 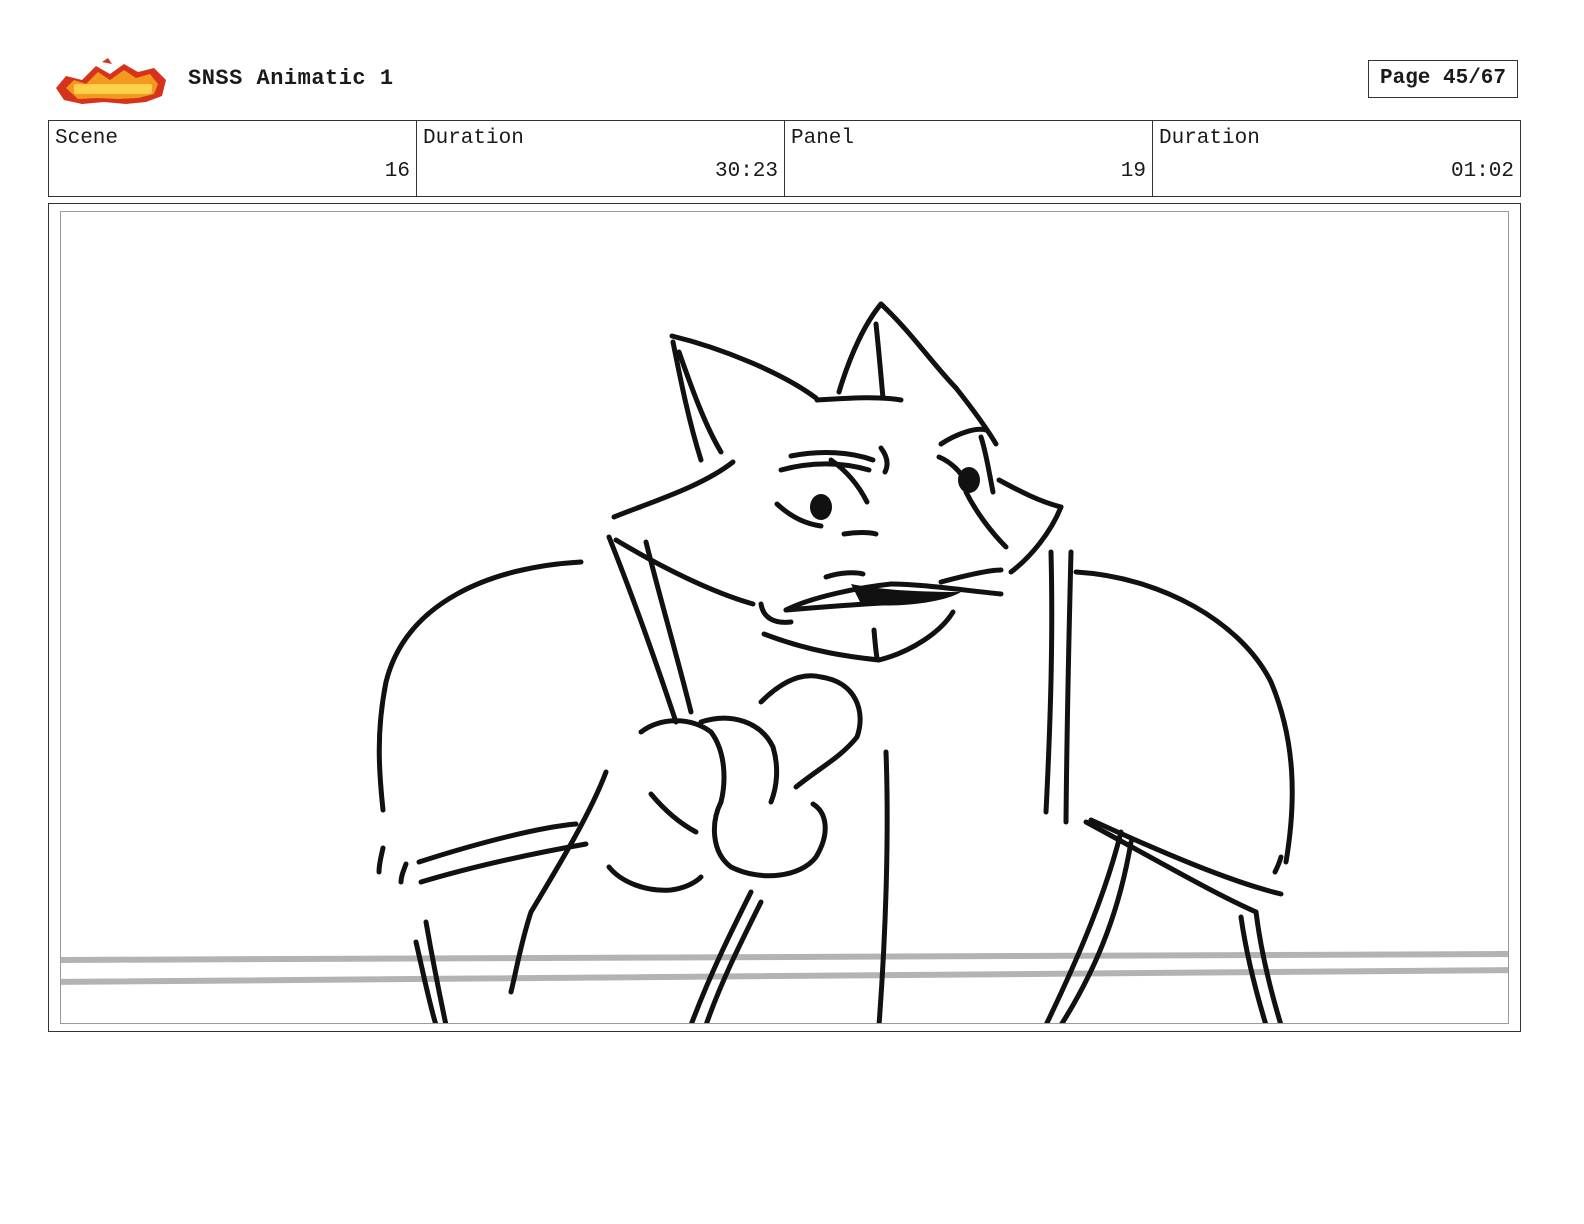 I want to click on page-indicator: Page 45/67, so click(x=1443, y=79).